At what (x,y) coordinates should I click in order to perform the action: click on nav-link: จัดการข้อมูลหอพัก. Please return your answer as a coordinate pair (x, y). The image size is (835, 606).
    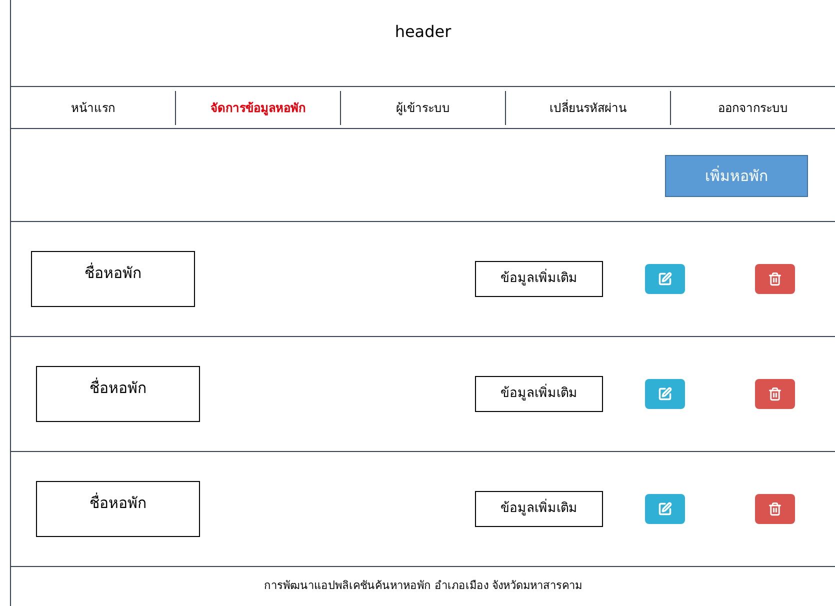
    Looking at the image, I should click on (258, 107).